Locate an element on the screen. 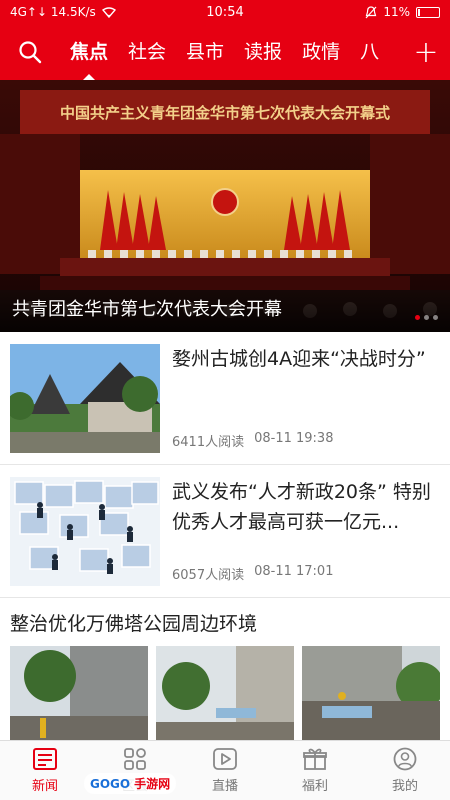  hero-caption: 共青团金华市第七次代表大会开幕 is located at coordinates (225, 311).